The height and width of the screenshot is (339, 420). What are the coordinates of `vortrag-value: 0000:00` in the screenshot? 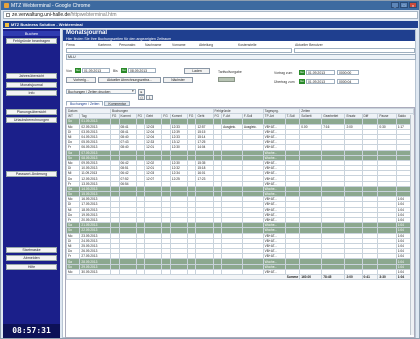 It's located at (348, 72).